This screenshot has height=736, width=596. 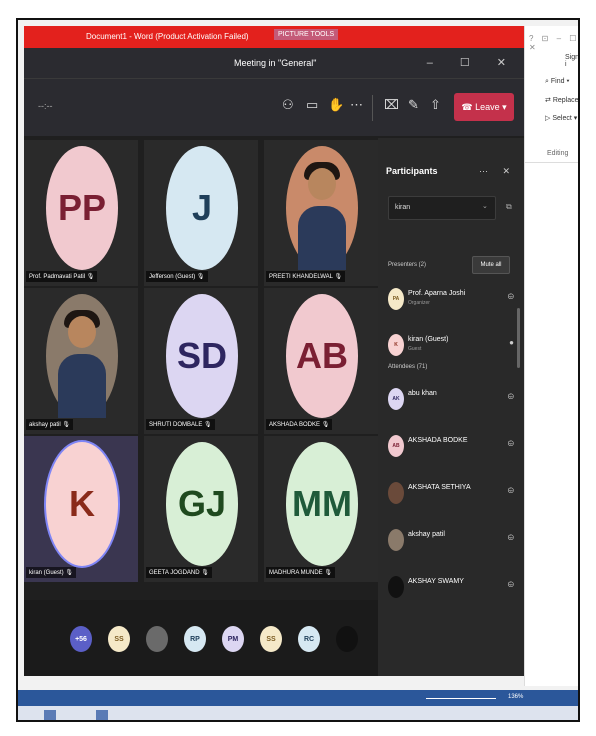 What do you see at coordinates (571, 61) in the screenshot?
I see `sign-in-link: Sign i` at bounding box center [571, 61].